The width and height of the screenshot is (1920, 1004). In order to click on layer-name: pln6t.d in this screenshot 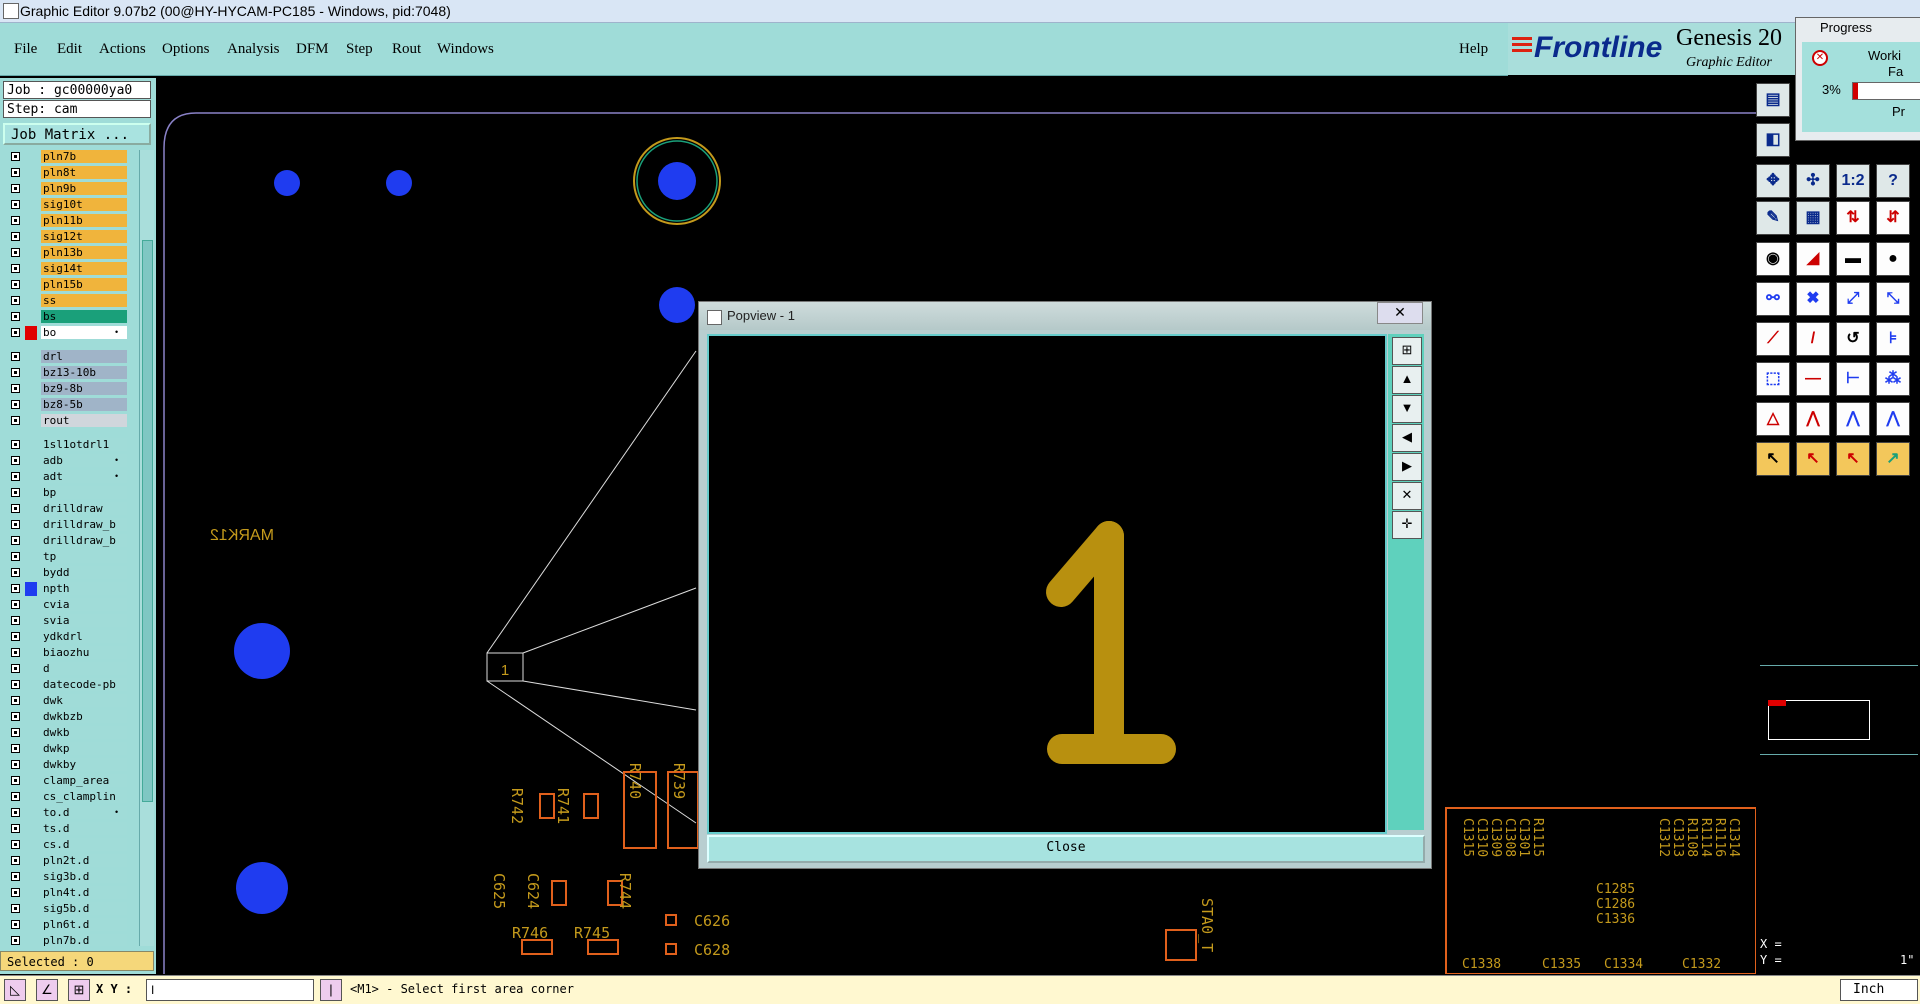, I will do `click(84, 924)`.